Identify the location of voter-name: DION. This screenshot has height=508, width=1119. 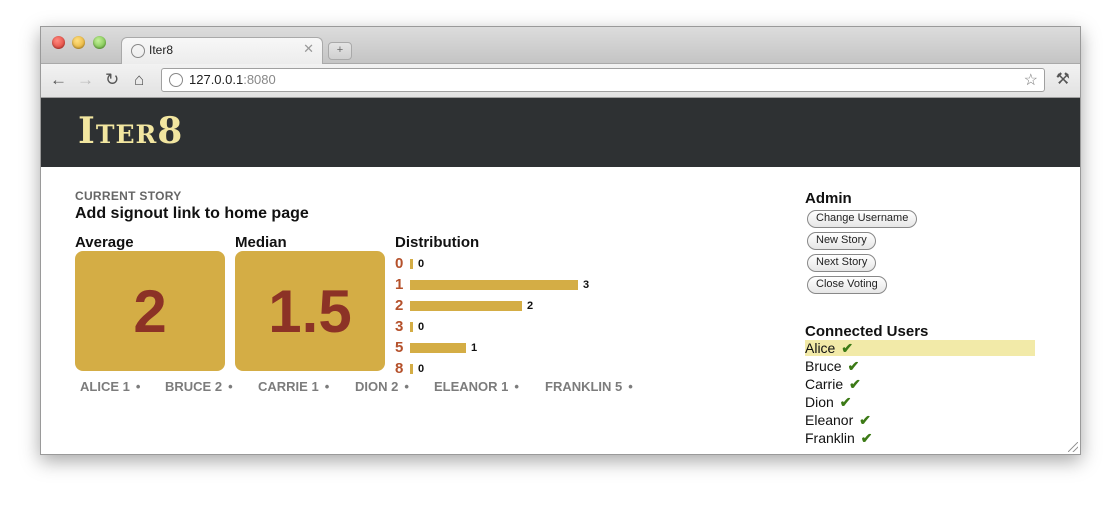
(373, 386).